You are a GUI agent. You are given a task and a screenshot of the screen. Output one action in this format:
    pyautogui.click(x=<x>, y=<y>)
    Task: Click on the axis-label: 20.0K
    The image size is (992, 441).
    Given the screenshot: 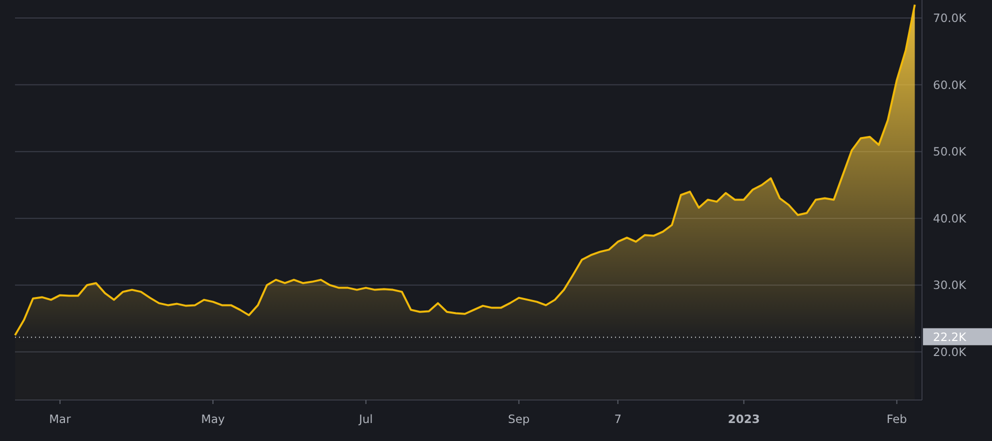 What is the action you would take?
    pyautogui.click(x=949, y=351)
    